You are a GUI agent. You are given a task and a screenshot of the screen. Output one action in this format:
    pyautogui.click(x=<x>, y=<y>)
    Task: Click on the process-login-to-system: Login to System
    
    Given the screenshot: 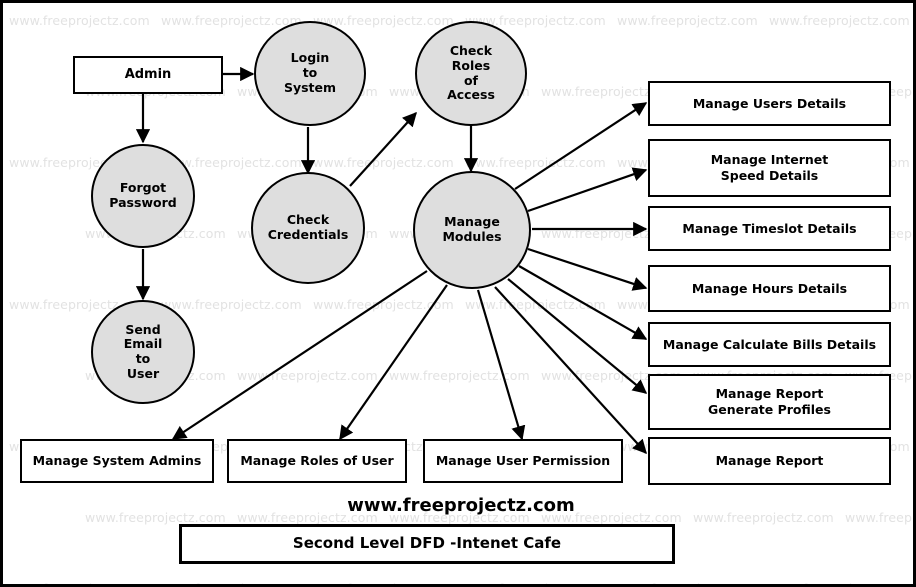 What is the action you would take?
    pyautogui.click(x=310, y=73)
    